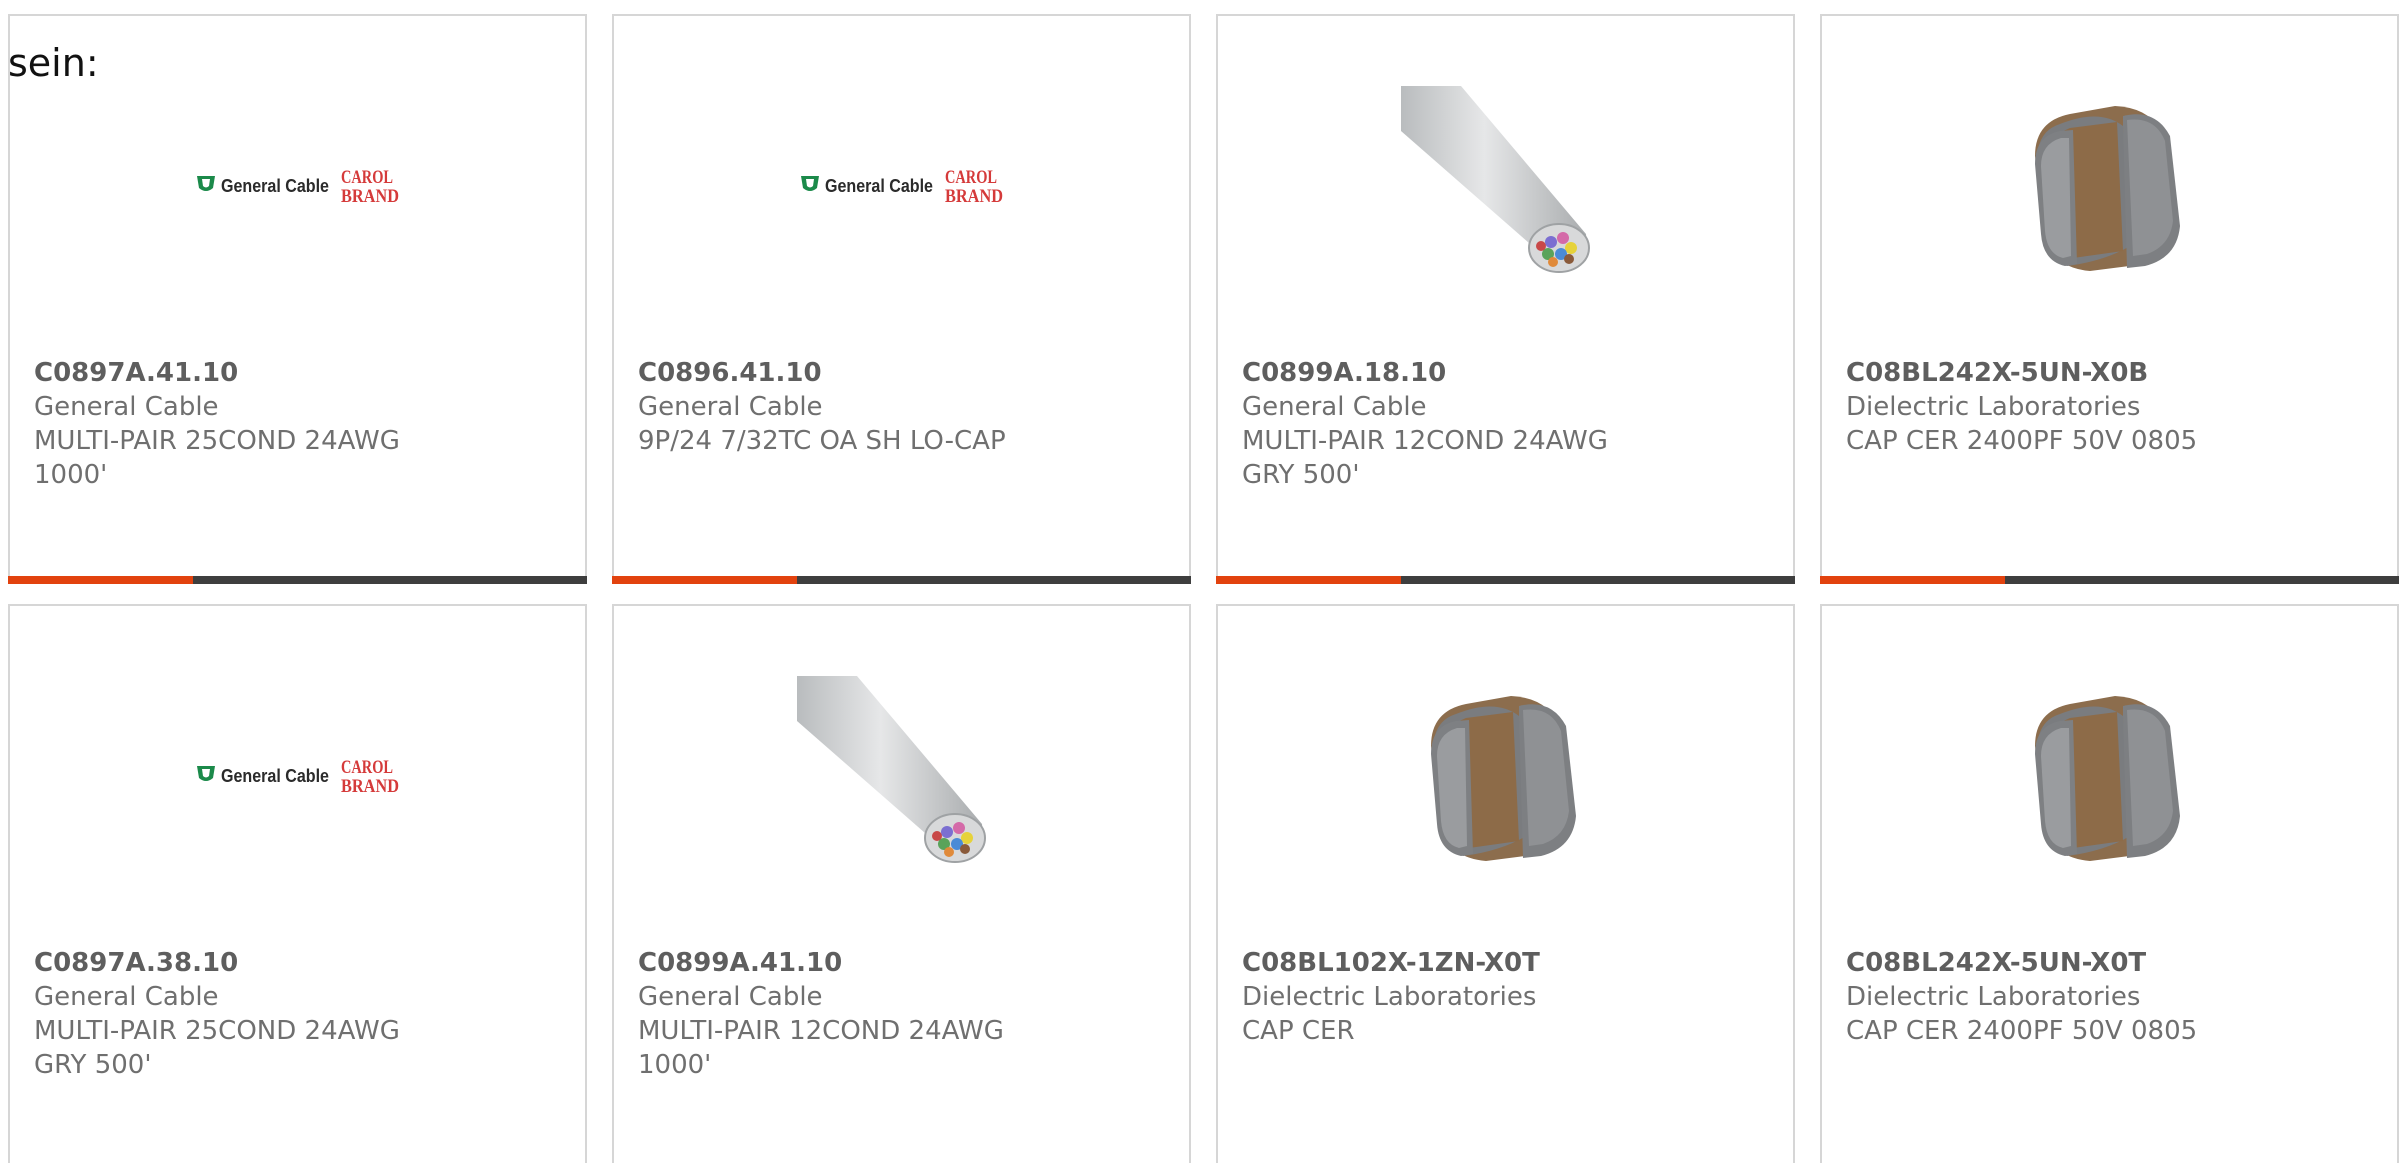  I want to click on part-number-link: C08BL242X-5UN-X0T, so click(2109, 963).